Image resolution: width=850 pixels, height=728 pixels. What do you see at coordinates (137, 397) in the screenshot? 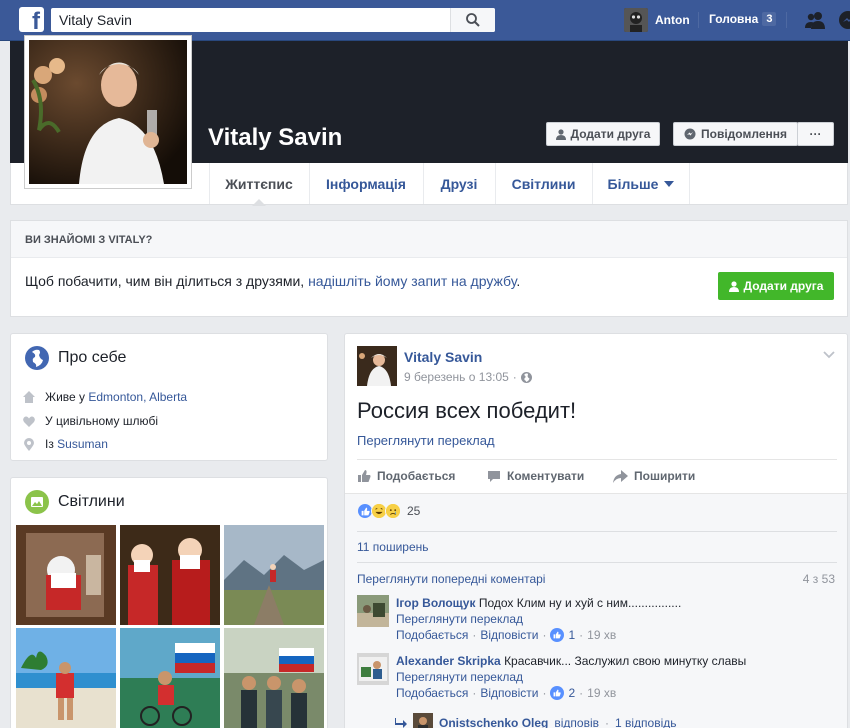
I see `lives-link: Edmonton, Alberta` at bounding box center [137, 397].